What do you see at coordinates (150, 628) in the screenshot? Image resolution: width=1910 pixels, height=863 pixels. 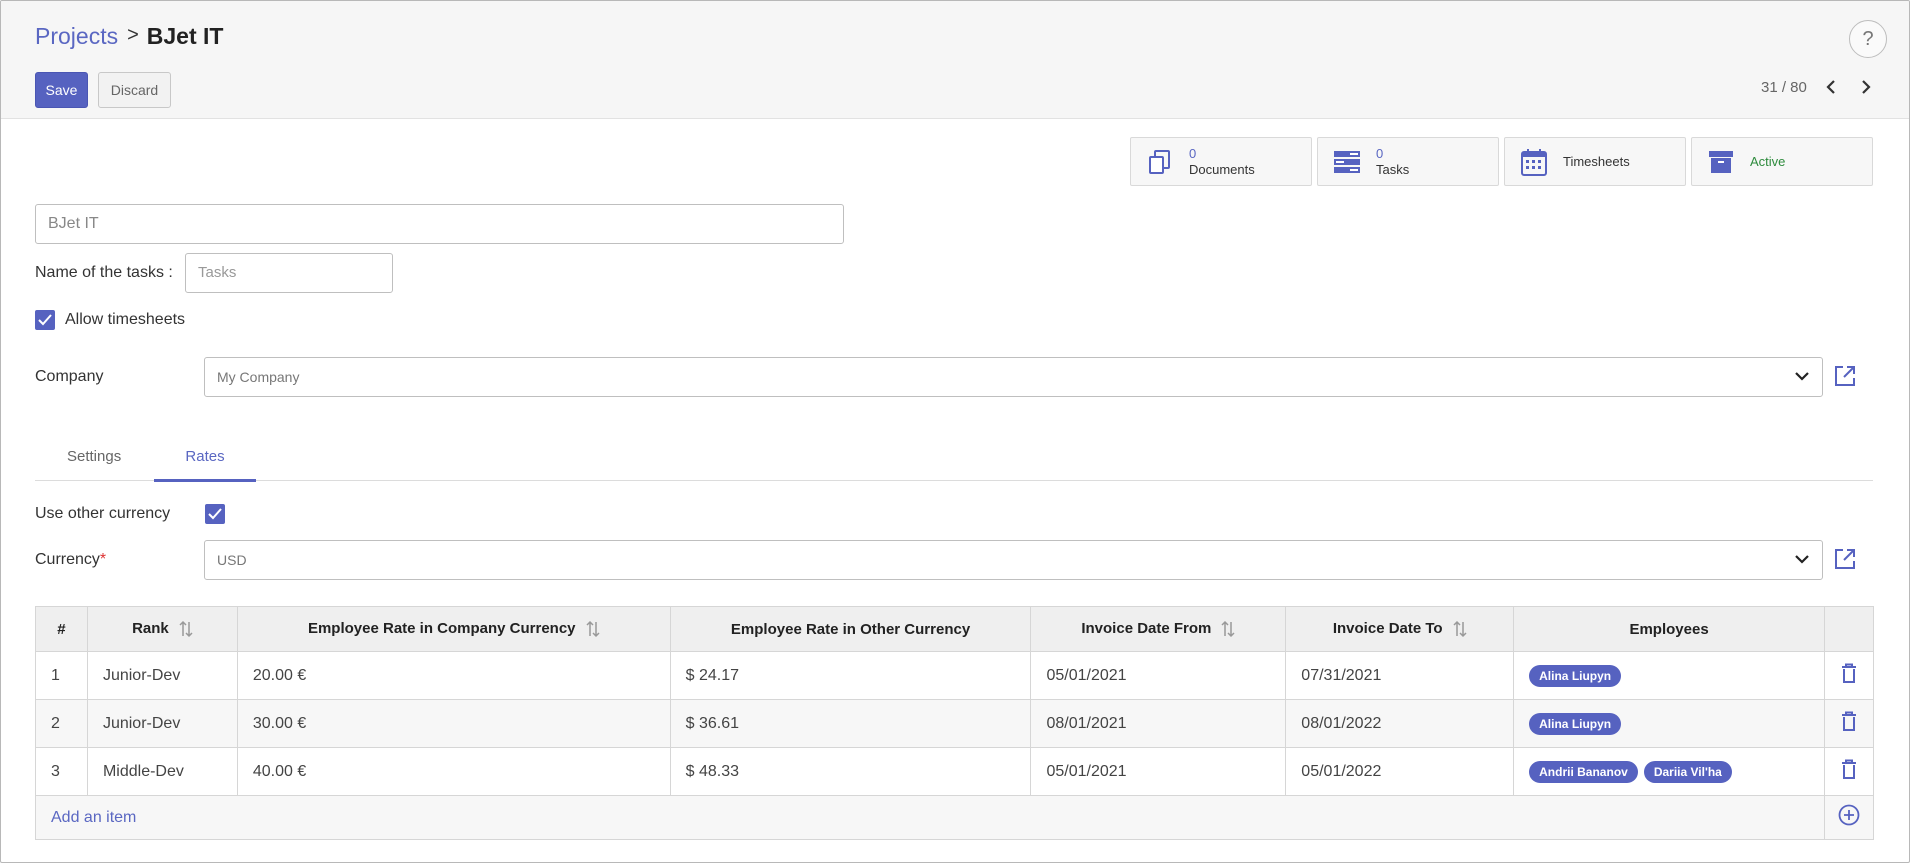 I see `column-header-rank-label: Rank` at bounding box center [150, 628].